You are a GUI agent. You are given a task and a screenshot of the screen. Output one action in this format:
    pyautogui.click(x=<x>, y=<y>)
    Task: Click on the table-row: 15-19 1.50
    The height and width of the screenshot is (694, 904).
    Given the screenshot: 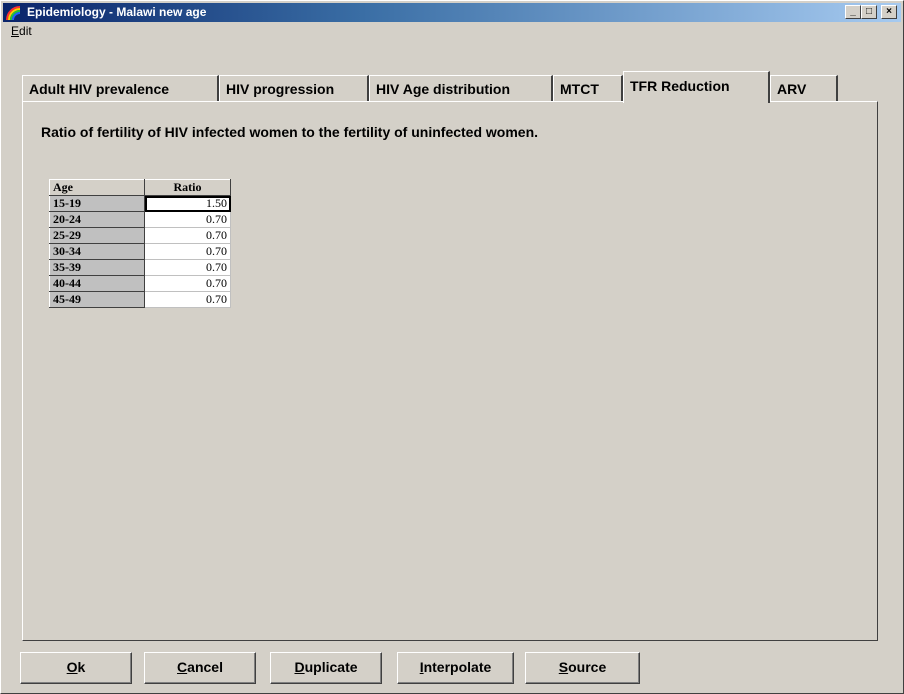 What is the action you would take?
    pyautogui.click(x=140, y=203)
    